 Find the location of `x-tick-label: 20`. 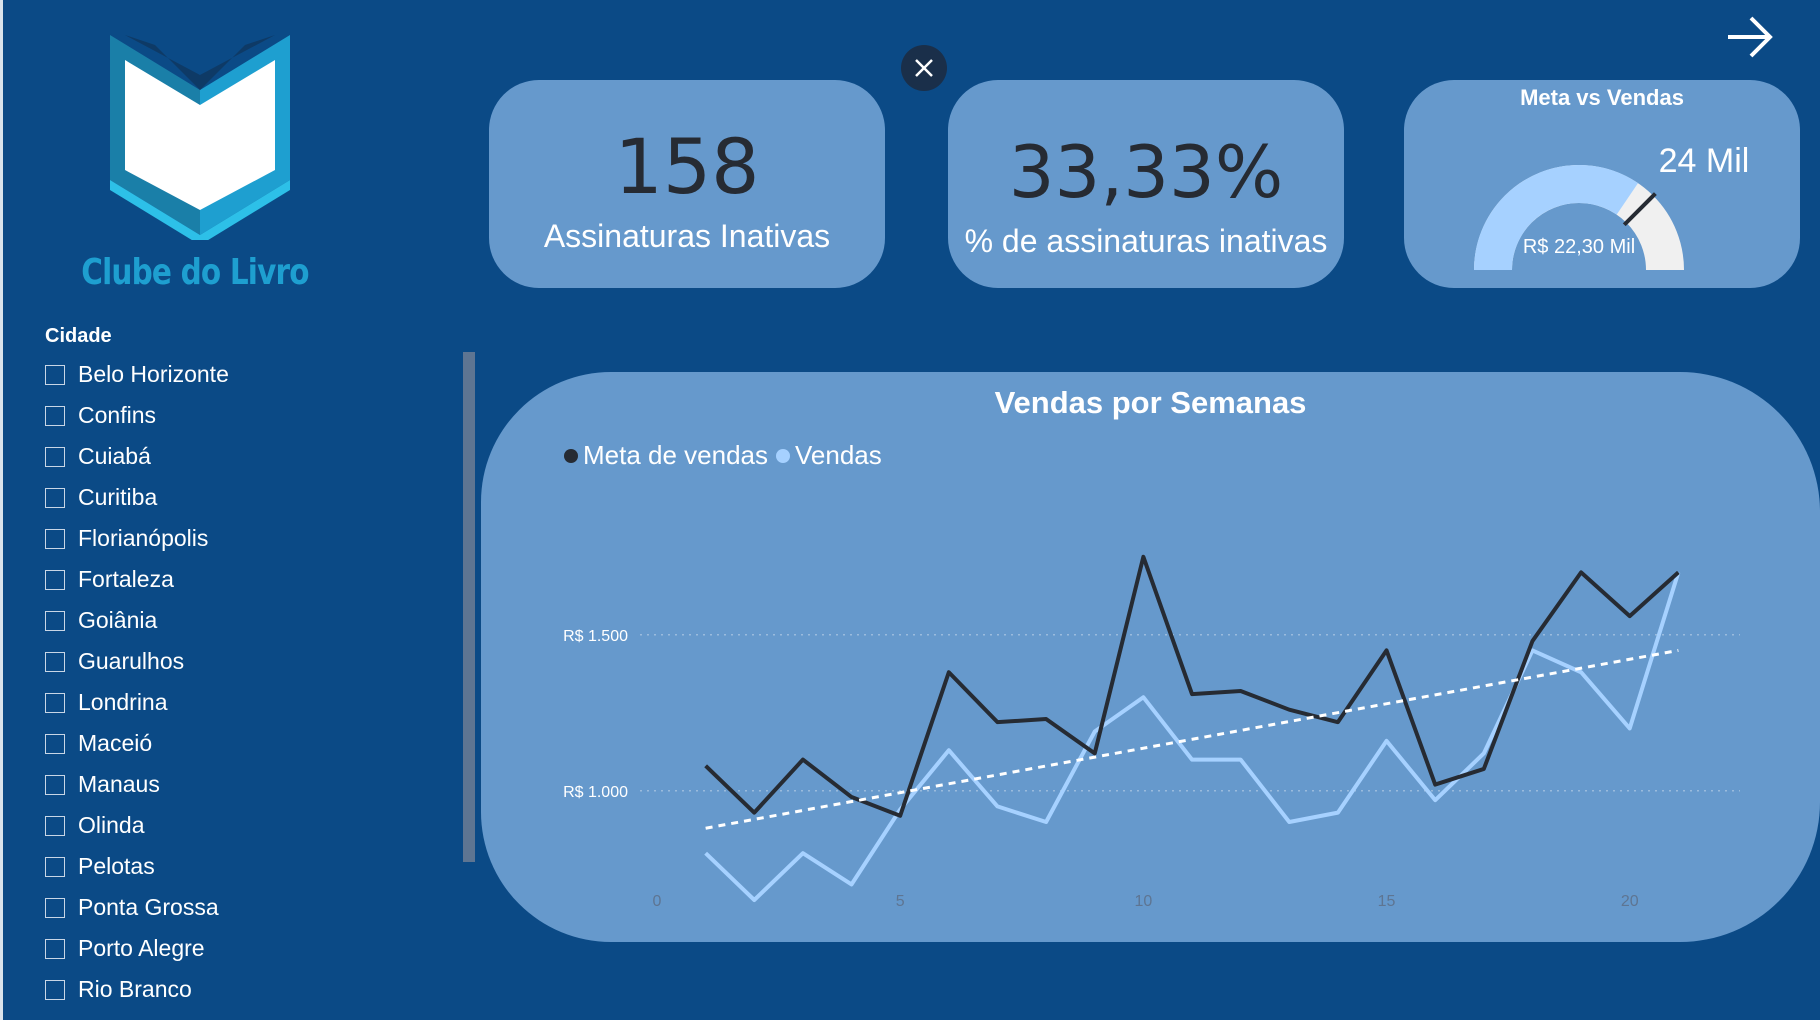

x-tick-label: 20 is located at coordinates (1630, 901).